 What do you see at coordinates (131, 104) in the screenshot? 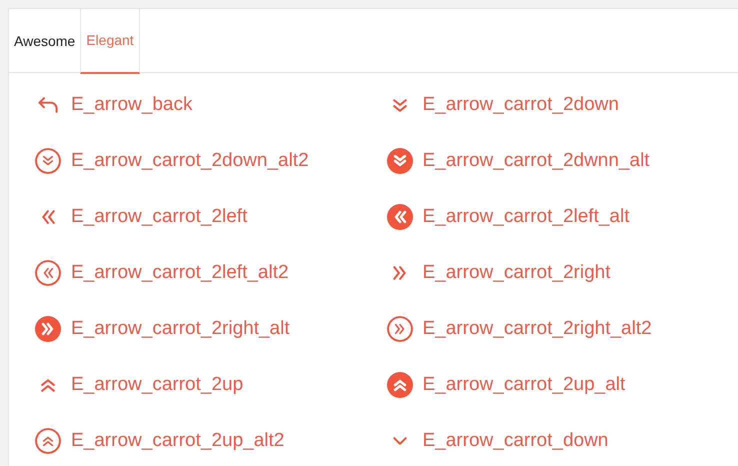
I see `icon-name: E_arrow_back` at bounding box center [131, 104].